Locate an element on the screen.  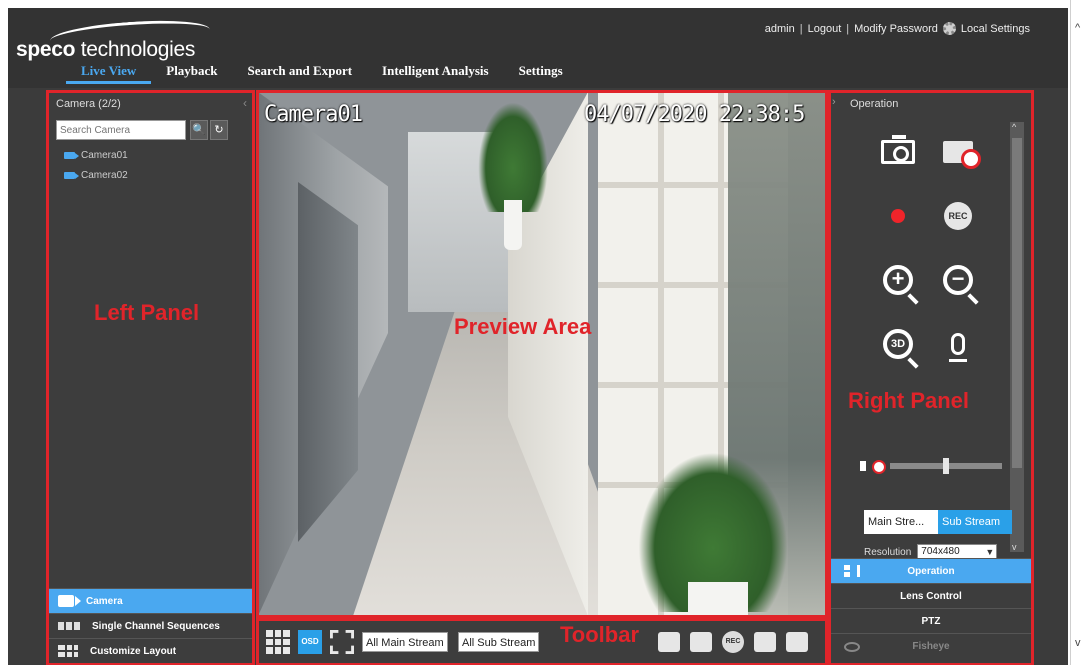
menu-ptz: PTZ is located at coordinates (931, 620).